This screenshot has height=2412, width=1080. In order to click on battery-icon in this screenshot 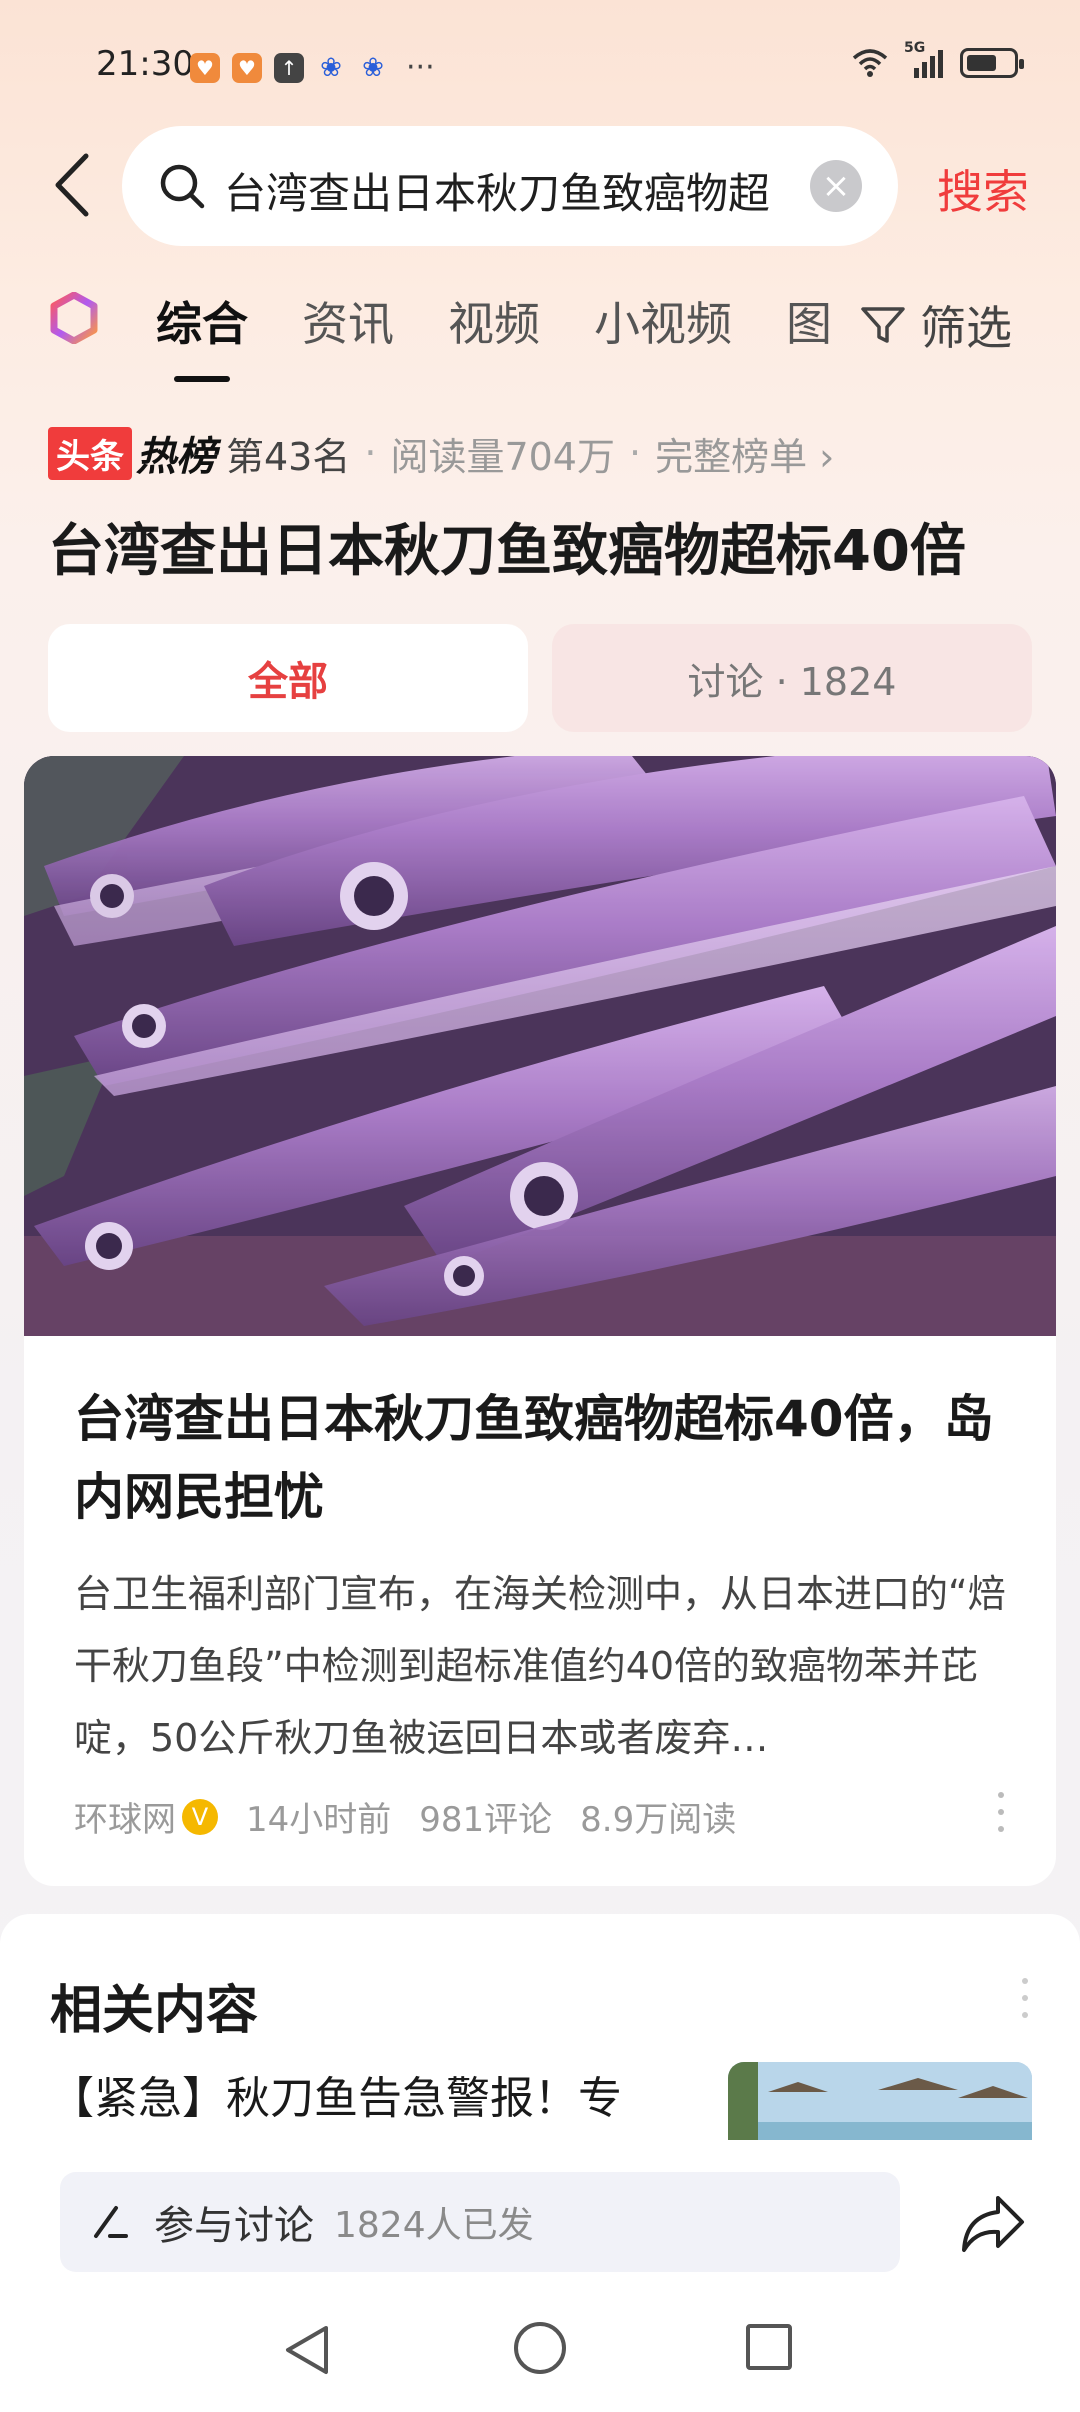, I will do `click(992, 63)`.